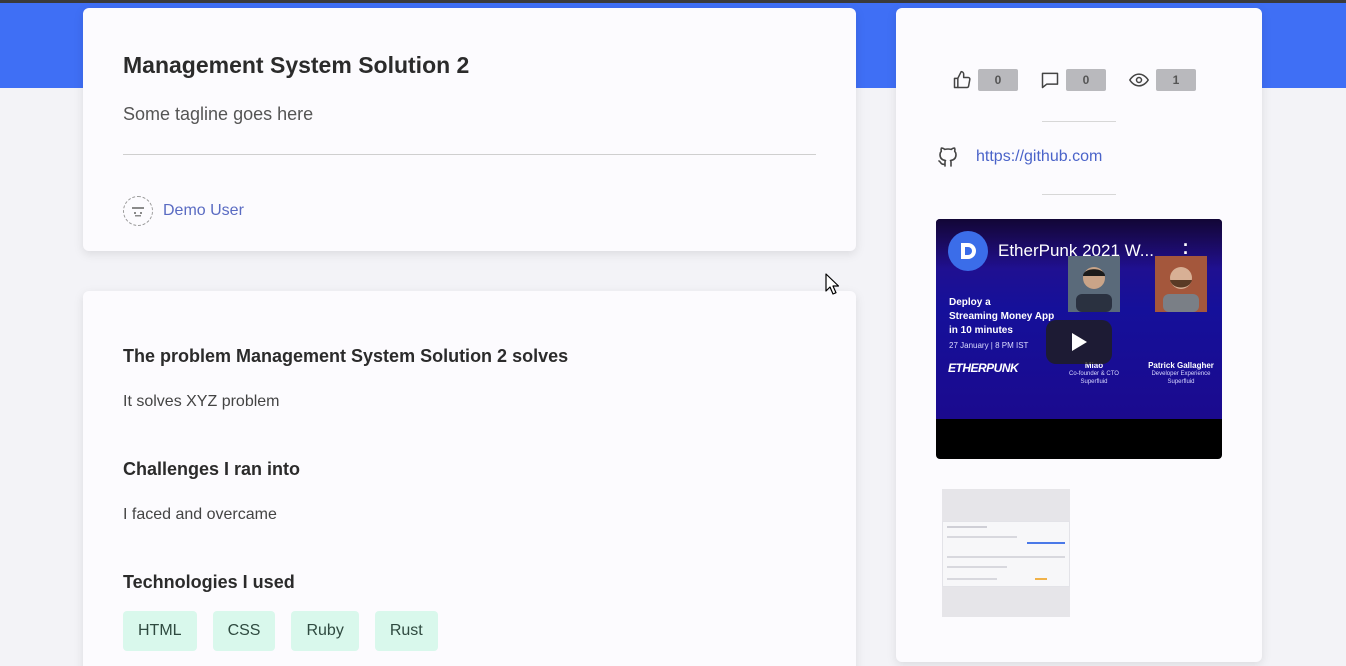  Describe the element at coordinates (200, 514) in the screenshot. I see `challenges-text: I faced and overcame` at that location.